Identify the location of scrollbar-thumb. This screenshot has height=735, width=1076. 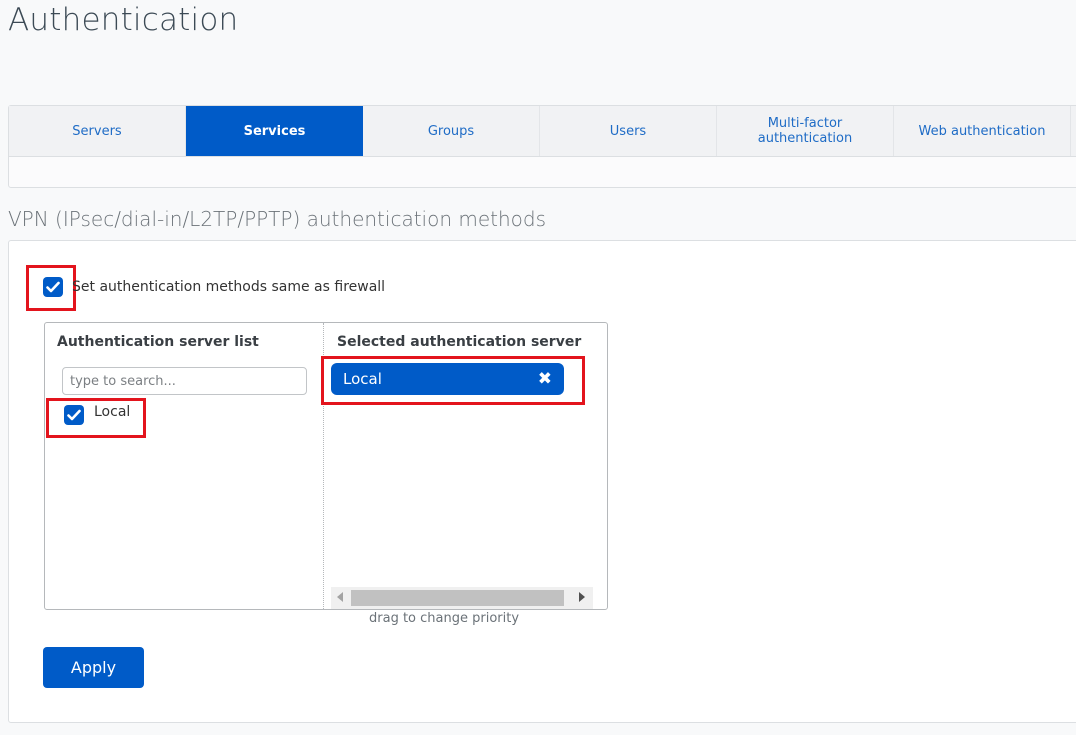
(457, 598).